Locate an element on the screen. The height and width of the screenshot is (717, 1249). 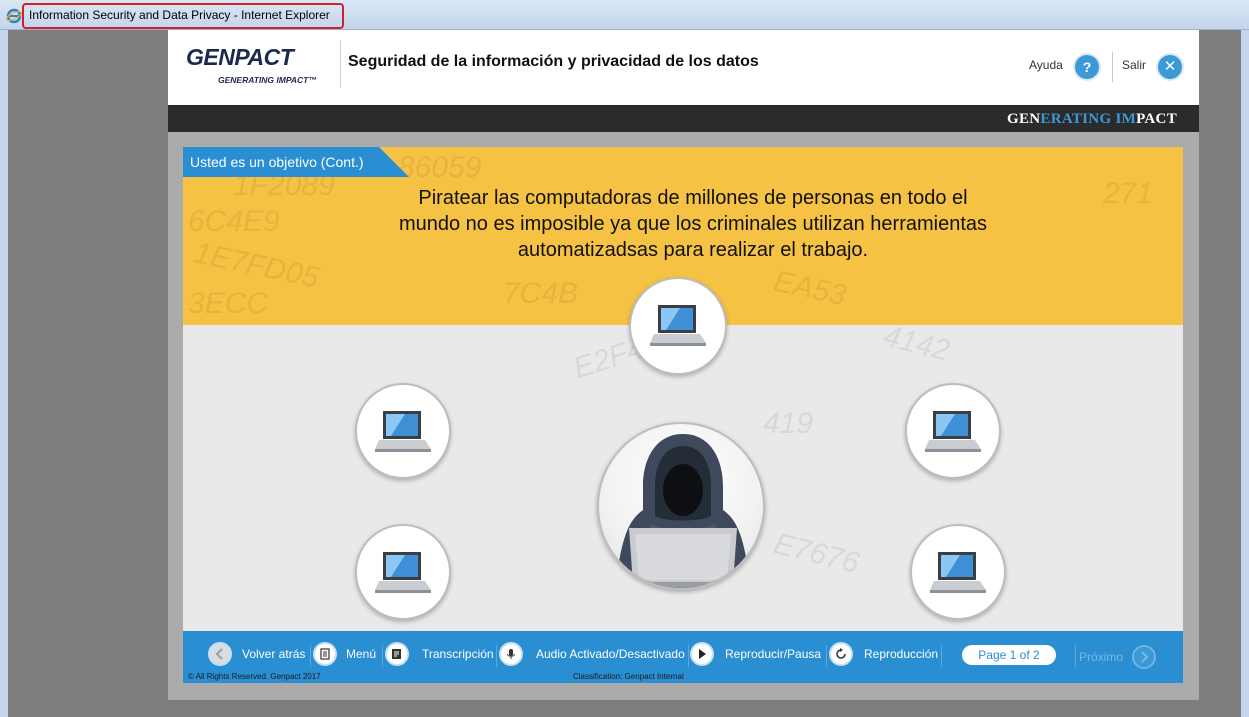
background-code-text: 271 is located at coordinates (1128, 193).